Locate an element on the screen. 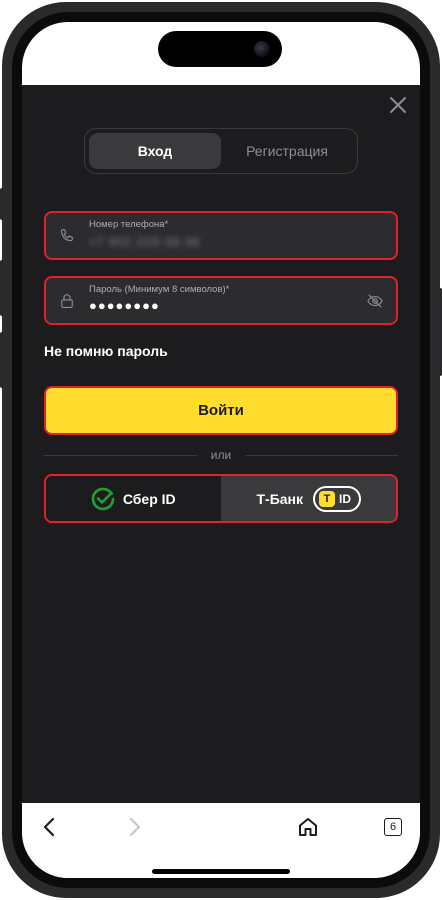 This screenshot has width=442, height=900. chevron-right-icon is located at coordinates (134, 827).